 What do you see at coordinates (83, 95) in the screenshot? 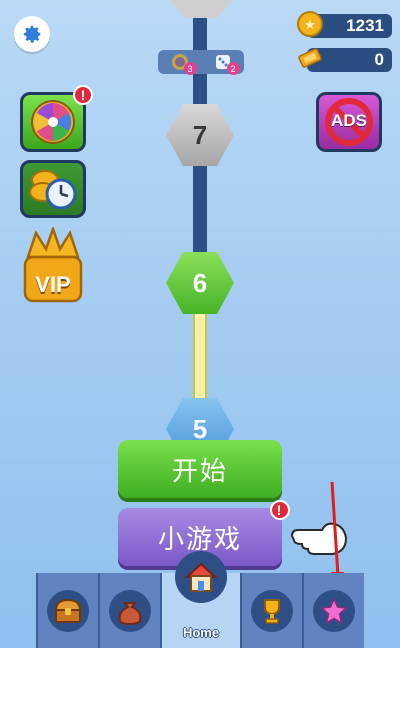
I see `wheel-alert-badge: !` at bounding box center [83, 95].